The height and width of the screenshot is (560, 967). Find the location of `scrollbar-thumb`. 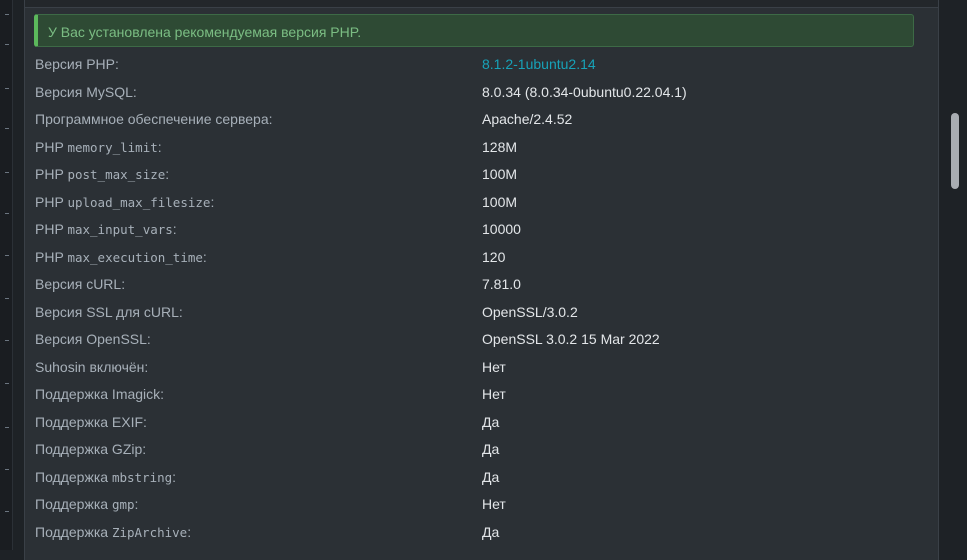

scrollbar-thumb is located at coordinates (955, 151).